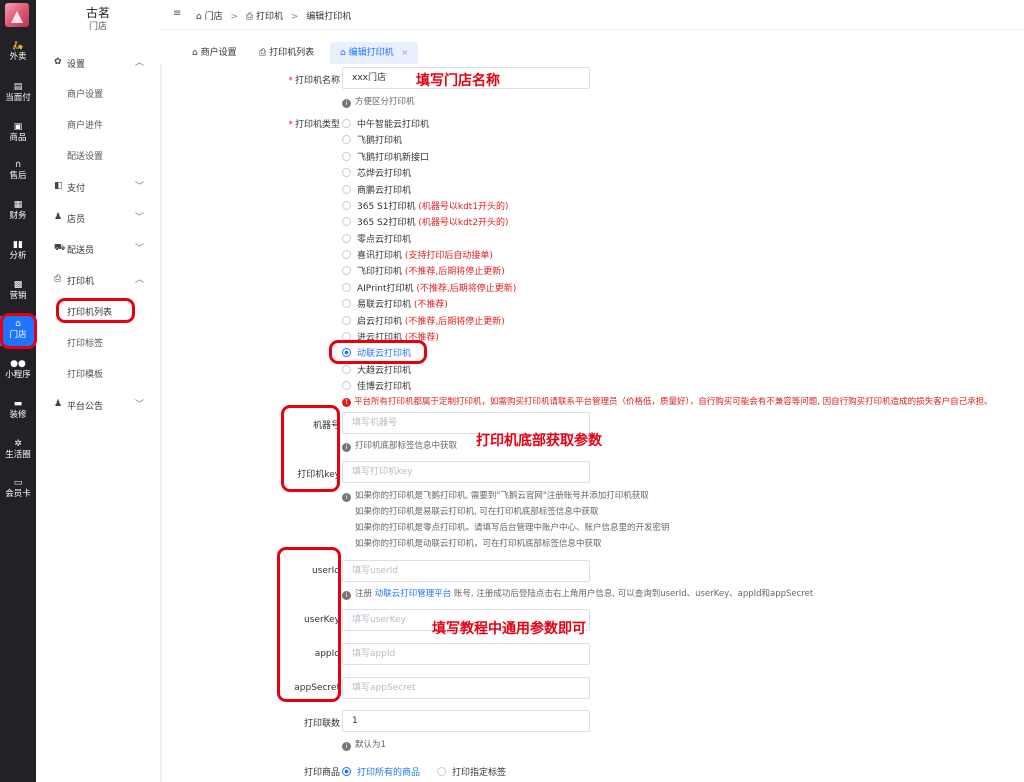  I want to click on goods-icon: ▣, so click(18, 127).